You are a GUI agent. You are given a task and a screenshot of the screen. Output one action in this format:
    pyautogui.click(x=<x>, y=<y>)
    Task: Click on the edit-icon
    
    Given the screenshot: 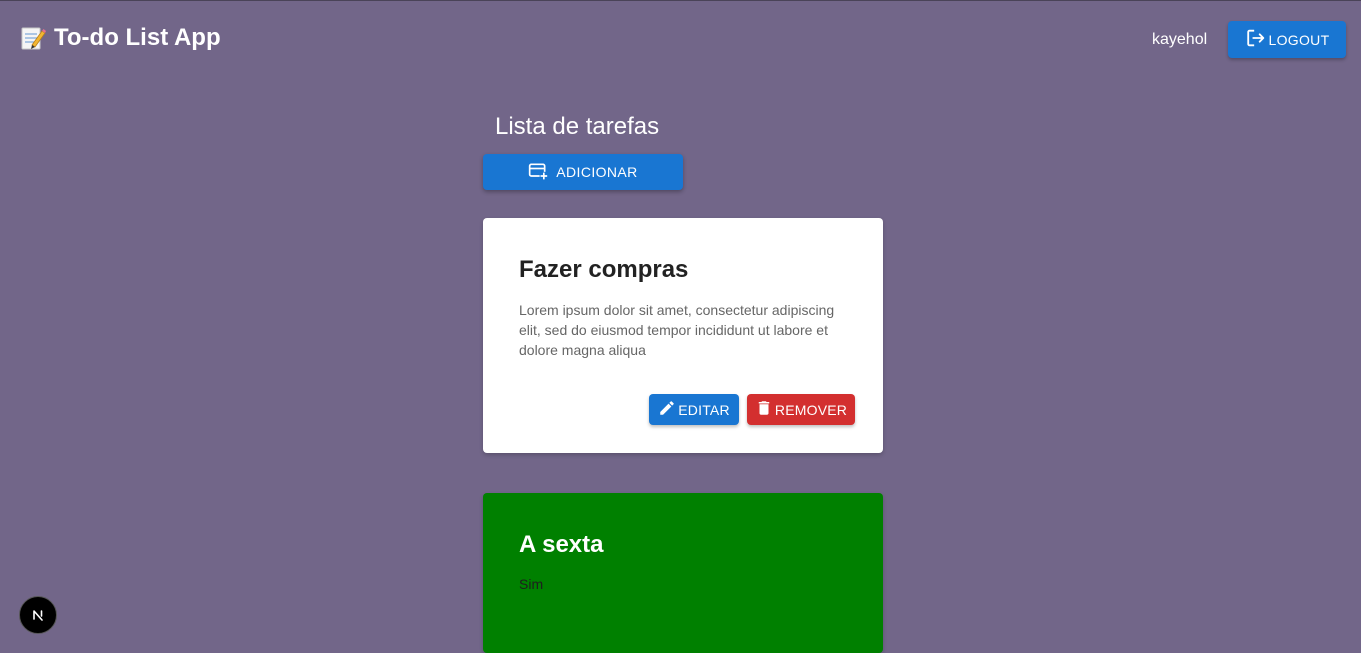 What is the action you would take?
    pyautogui.click(x=667, y=409)
    